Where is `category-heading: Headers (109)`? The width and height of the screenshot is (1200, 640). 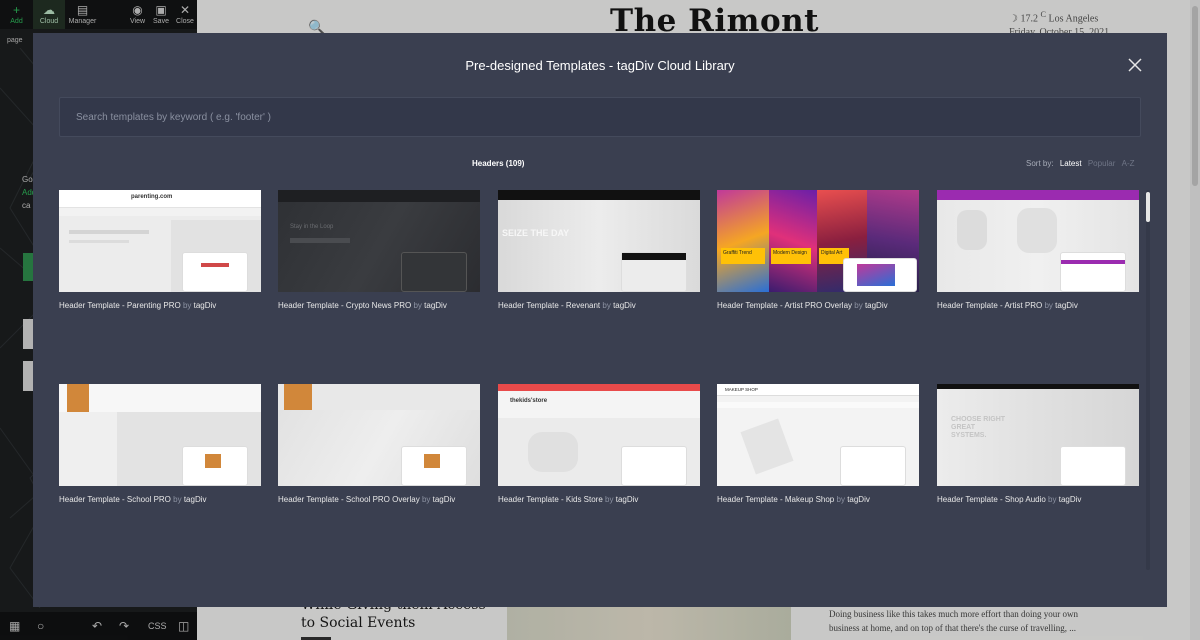
category-heading: Headers (109) is located at coordinates (498, 163).